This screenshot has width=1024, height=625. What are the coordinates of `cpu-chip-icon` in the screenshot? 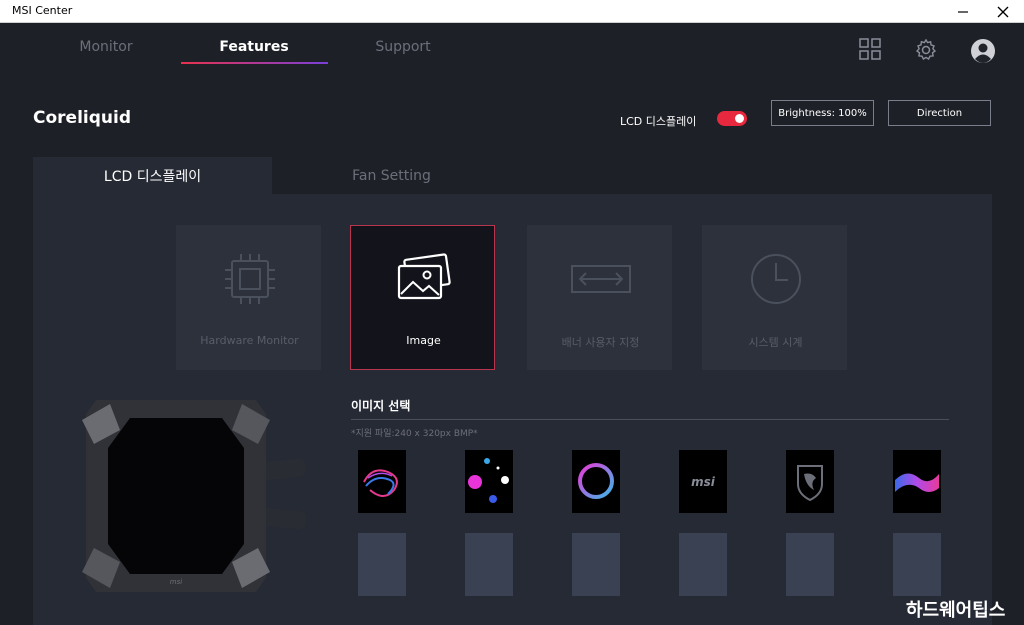 It's located at (249, 279).